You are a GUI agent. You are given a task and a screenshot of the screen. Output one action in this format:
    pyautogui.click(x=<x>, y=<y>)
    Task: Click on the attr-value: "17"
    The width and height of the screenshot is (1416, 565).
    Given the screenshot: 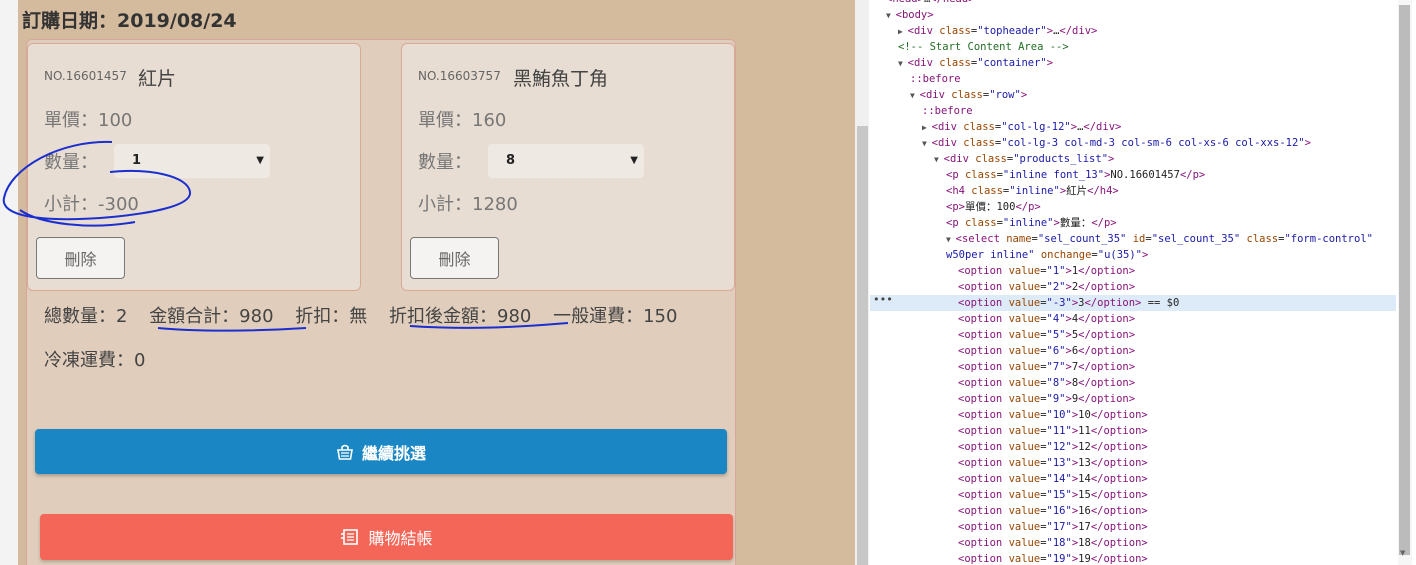 What is the action you would take?
    pyautogui.click(x=1059, y=527)
    